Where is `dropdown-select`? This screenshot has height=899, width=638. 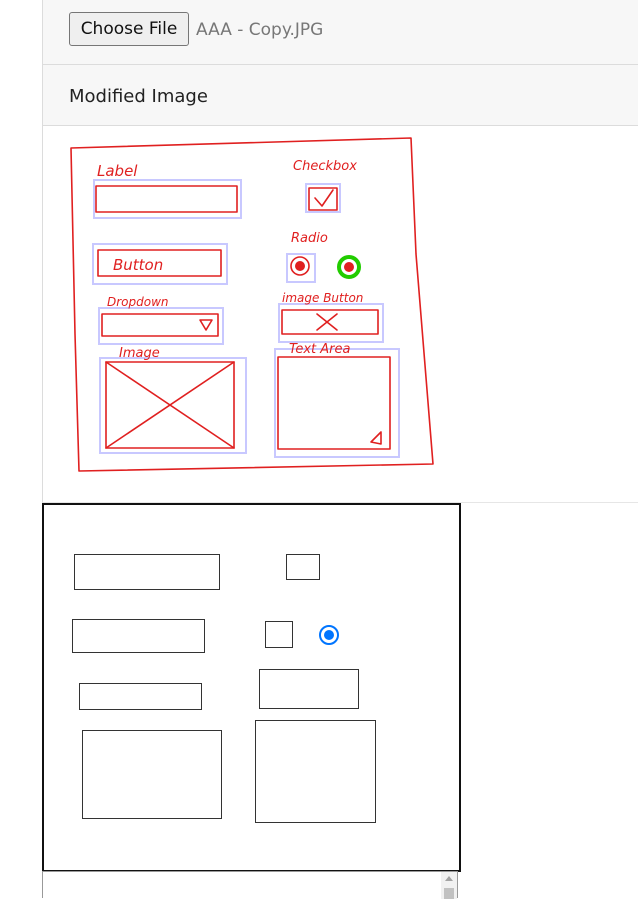 dropdown-select is located at coordinates (140, 696).